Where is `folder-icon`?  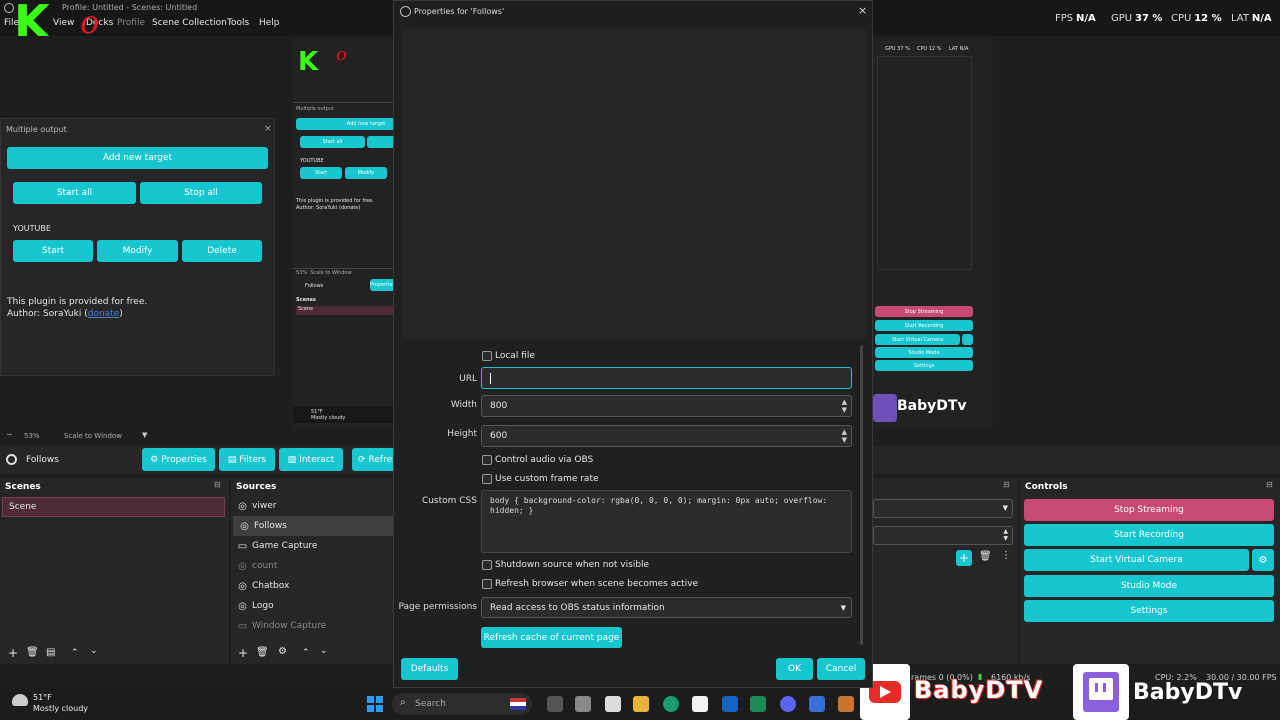
folder-icon is located at coordinates (641, 704).